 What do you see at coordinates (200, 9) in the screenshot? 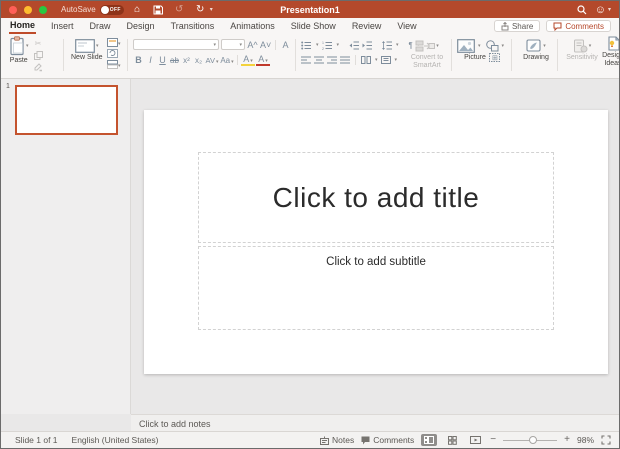
I see `redo-icon: ↻` at bounding box center [200, 9].